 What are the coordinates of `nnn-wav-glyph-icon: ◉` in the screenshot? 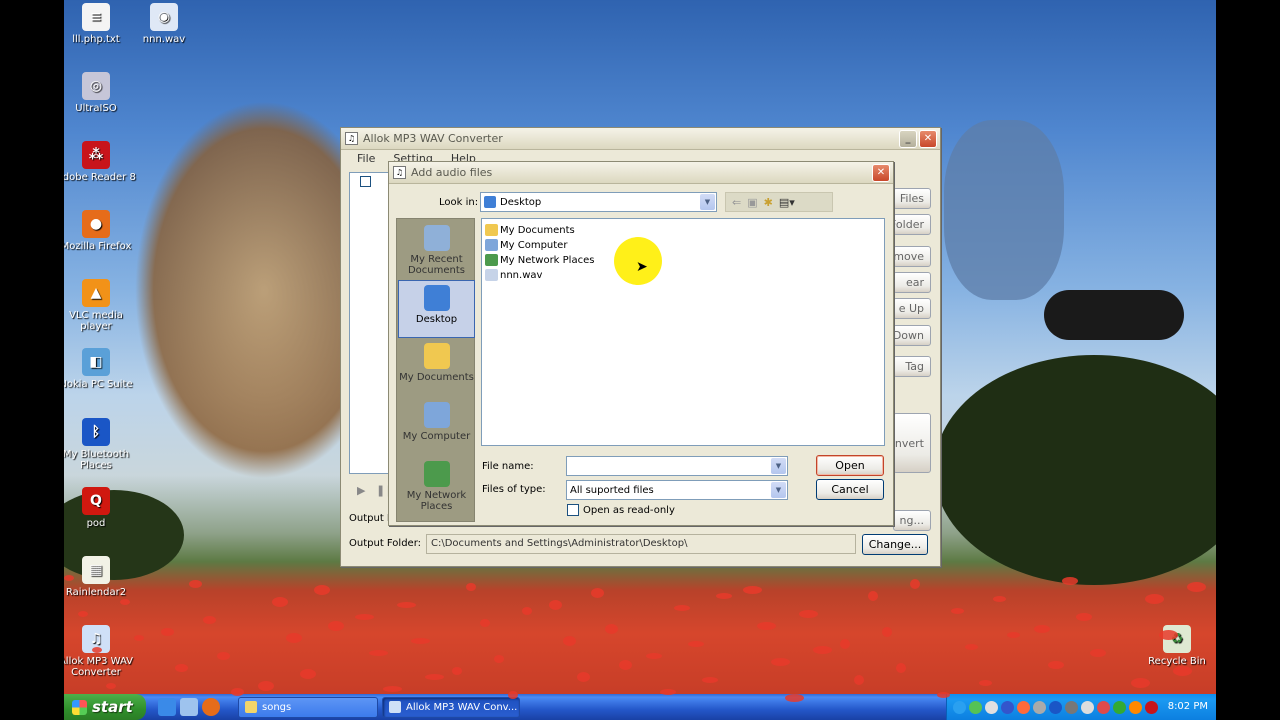 It's located at (164, 17).